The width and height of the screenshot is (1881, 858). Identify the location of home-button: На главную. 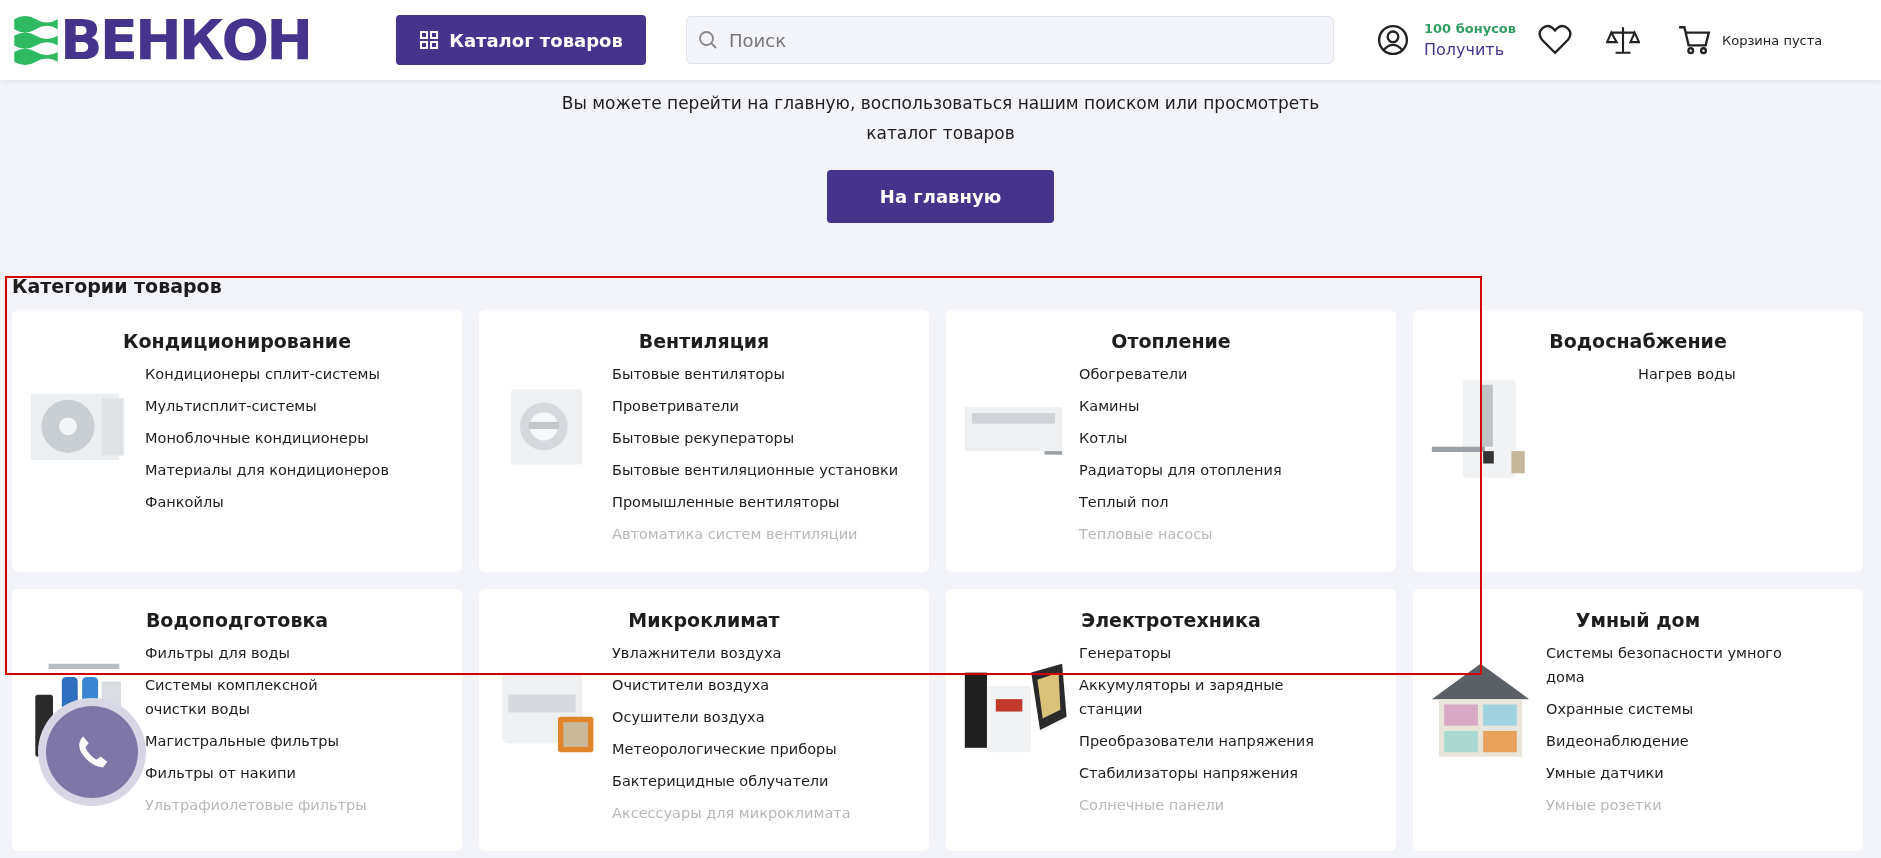
(940, 196).